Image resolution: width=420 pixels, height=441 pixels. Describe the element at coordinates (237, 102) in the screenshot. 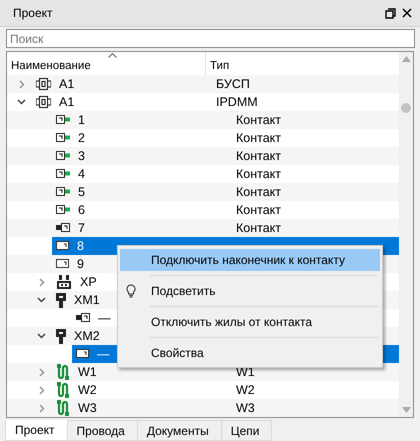

I see `type-cell-text: IPDMM` at that location.